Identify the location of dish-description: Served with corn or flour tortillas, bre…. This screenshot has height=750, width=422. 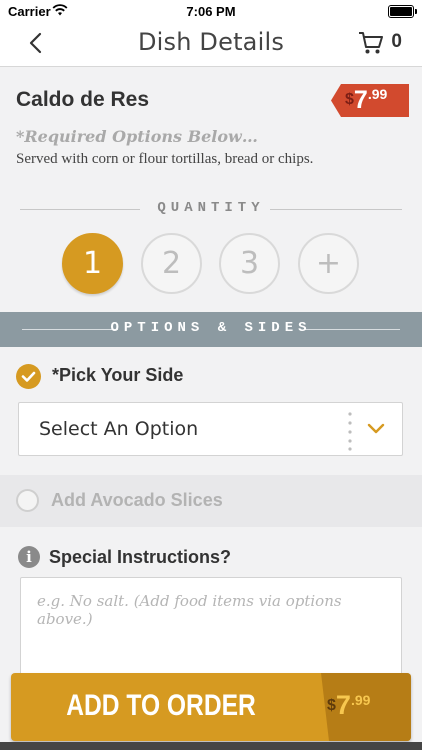
(165, 159).